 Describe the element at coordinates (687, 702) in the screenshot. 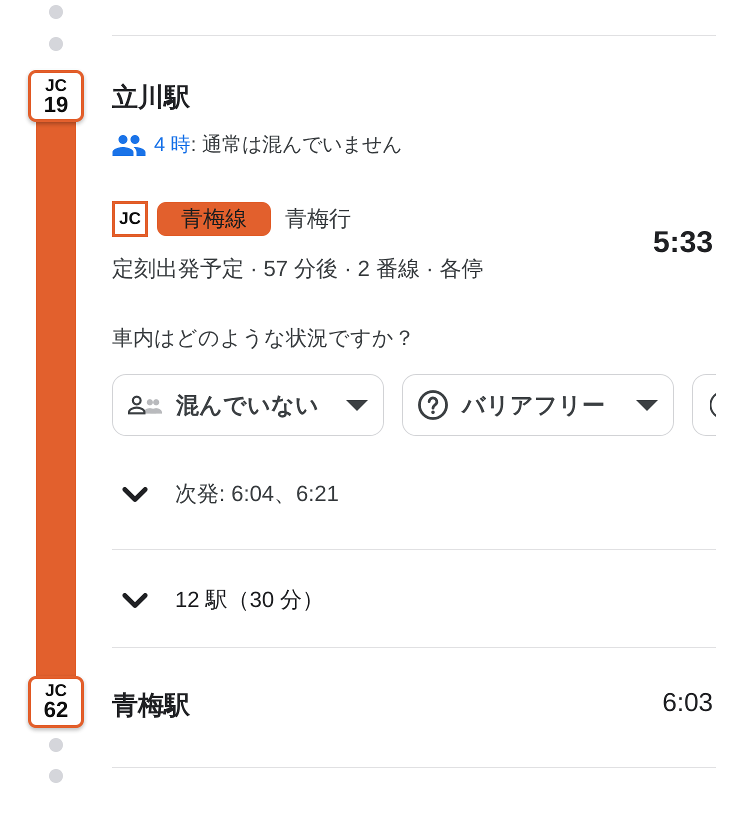

I see `arrival-time: 6:03` at that location.